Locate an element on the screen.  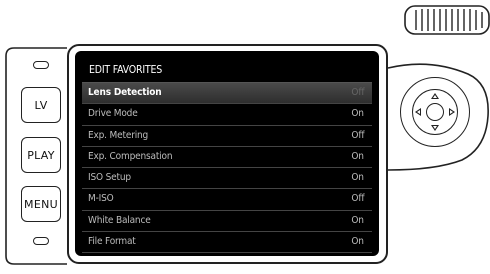
menu-row-white-balance: White Balance On is located at coordinates (227, 222).